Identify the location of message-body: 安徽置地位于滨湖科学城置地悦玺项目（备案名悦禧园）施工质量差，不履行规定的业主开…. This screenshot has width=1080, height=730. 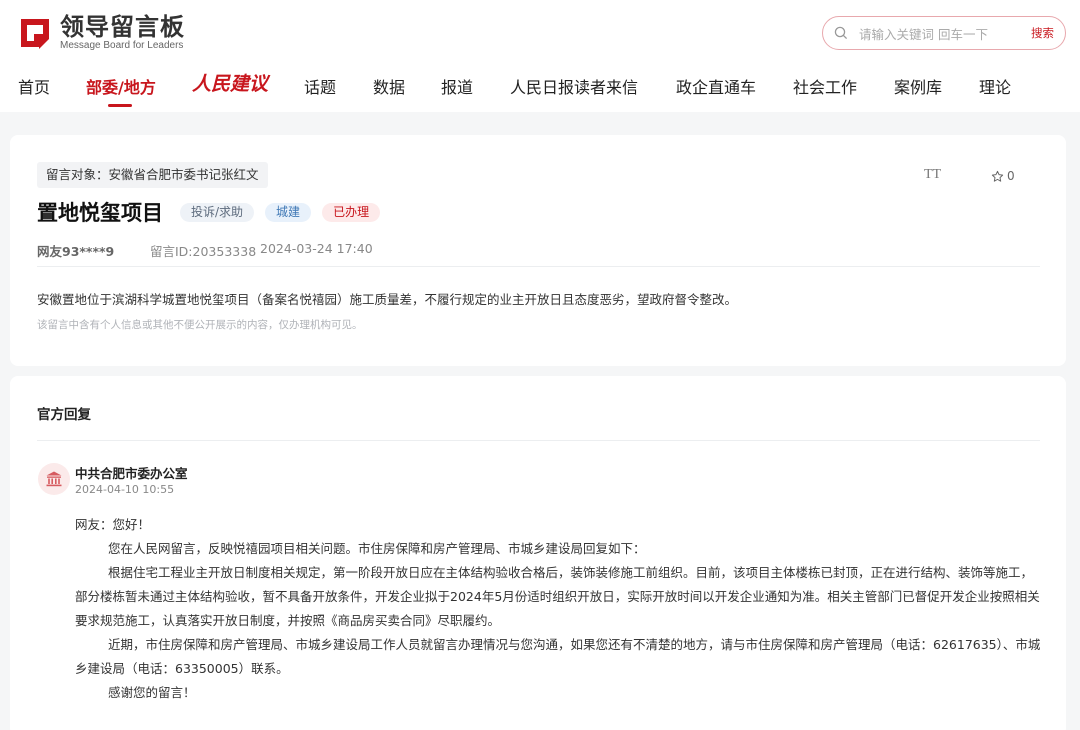
(387, 299).